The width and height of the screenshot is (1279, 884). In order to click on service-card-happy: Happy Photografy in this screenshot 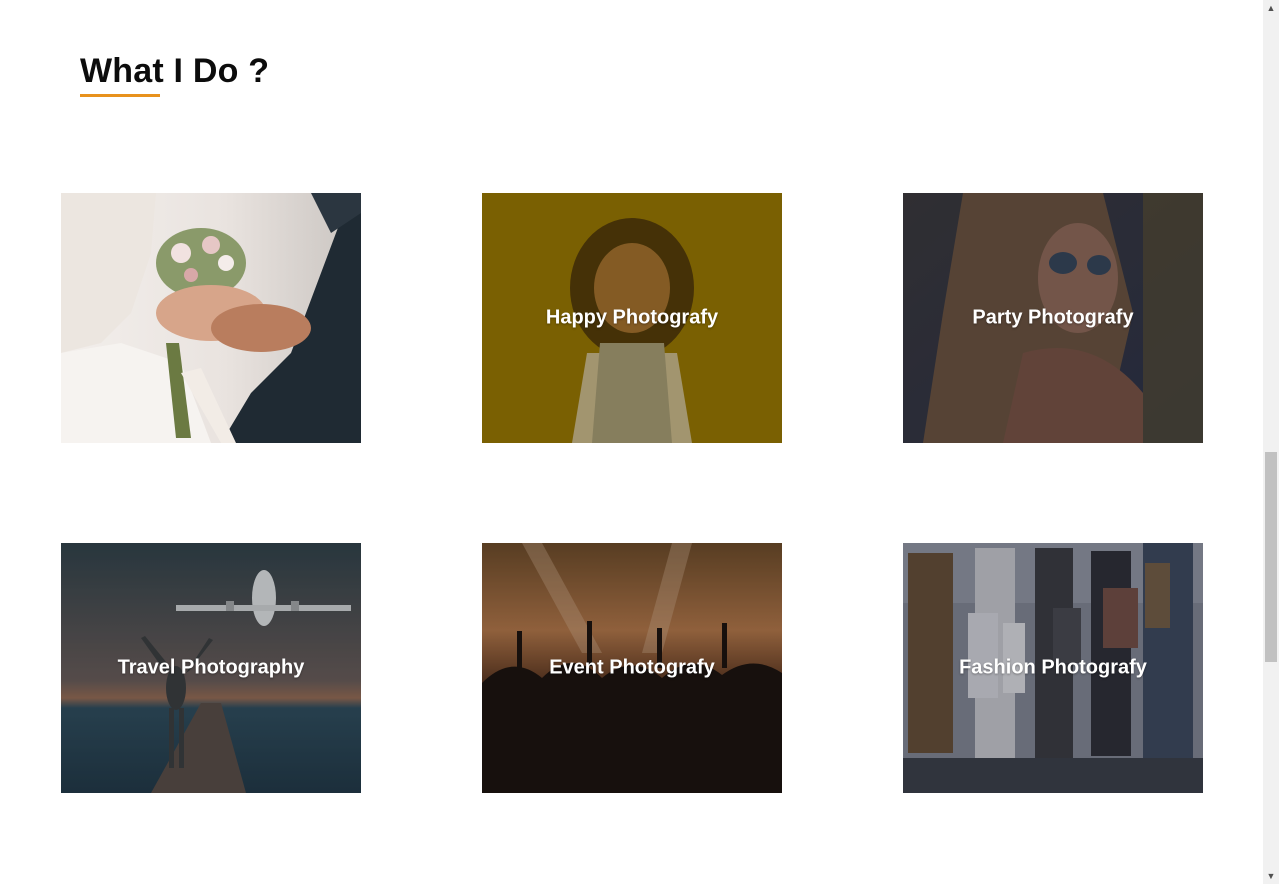, I will do `click(632, 318)`.